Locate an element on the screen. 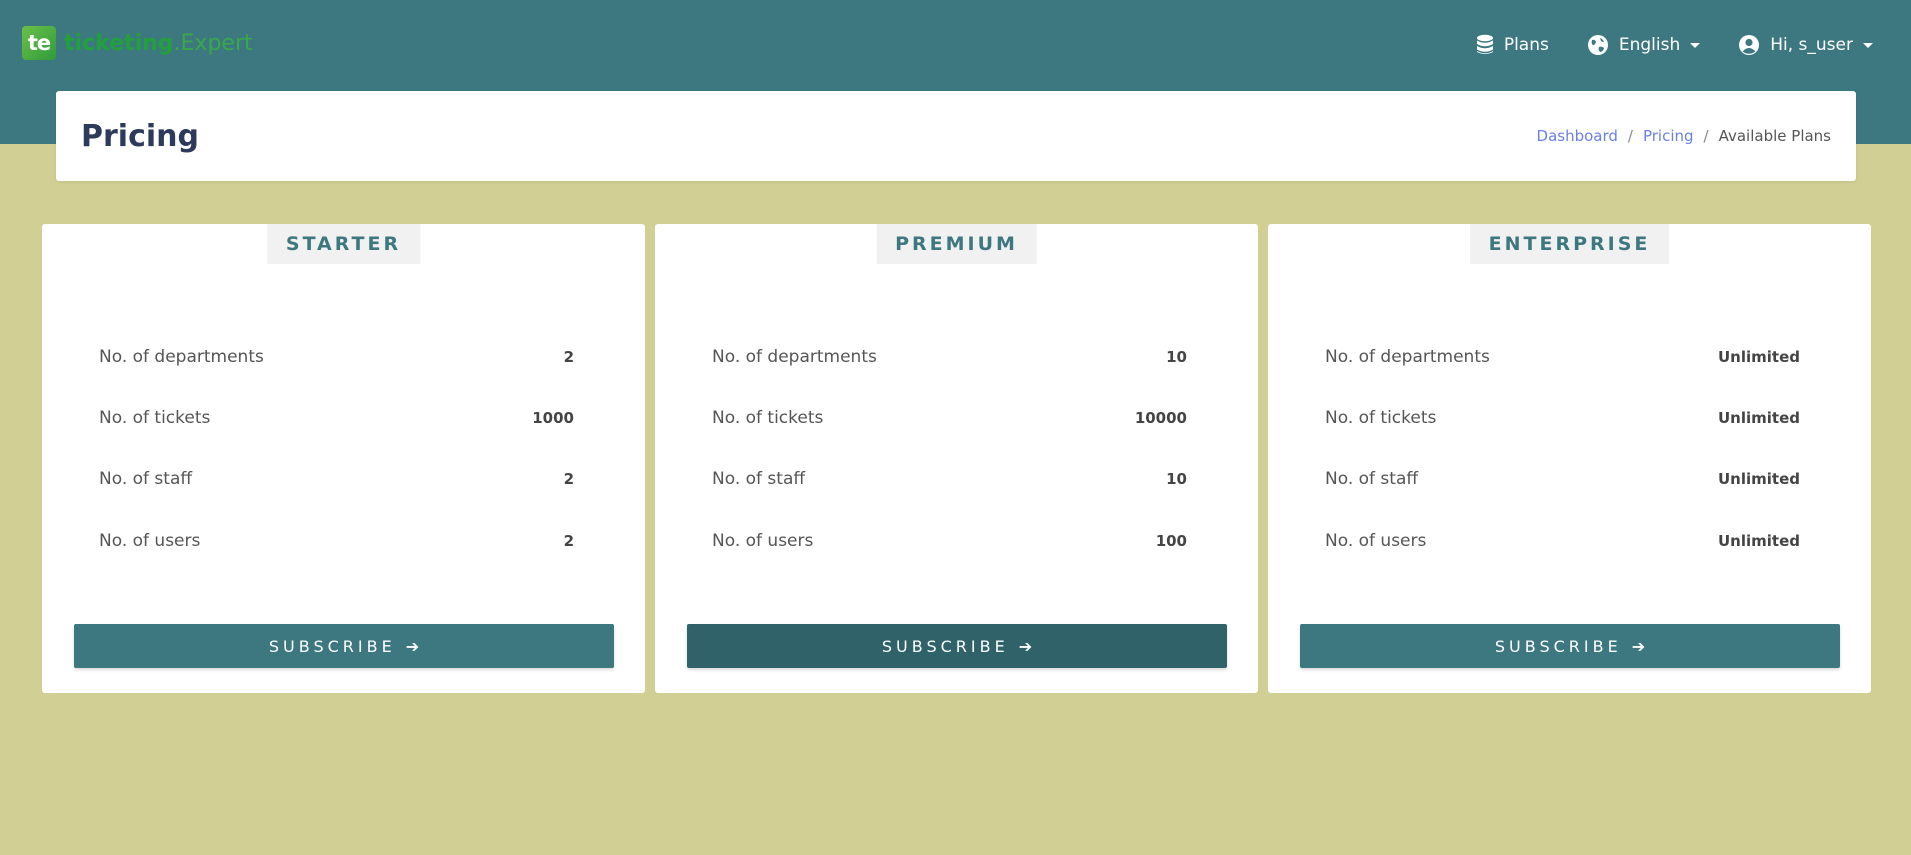 This screenshot has width=1911, height=855. plan-name: ENTERPRISE is located at coordinates (1569, 244).